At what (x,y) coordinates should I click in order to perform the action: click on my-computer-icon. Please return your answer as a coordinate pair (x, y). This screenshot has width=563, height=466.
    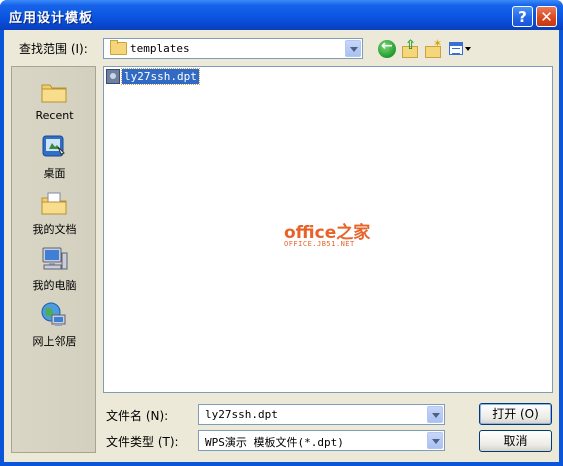
    Looking at the image, I should click on (55, 258).